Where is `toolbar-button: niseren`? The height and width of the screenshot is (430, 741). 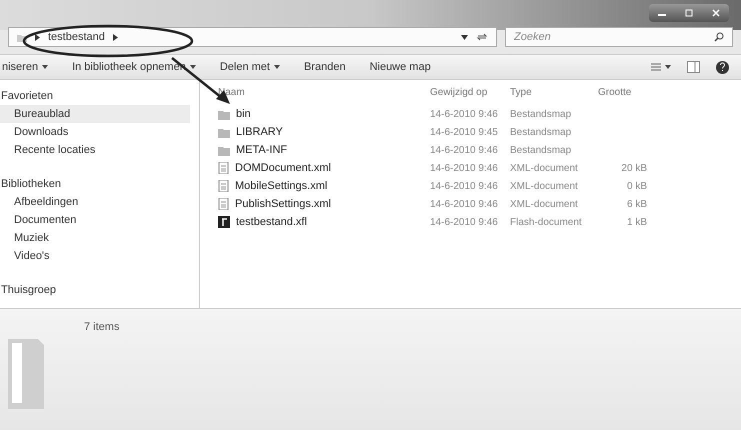 toolbar-button: niseren is located at coordinates (25, 67).